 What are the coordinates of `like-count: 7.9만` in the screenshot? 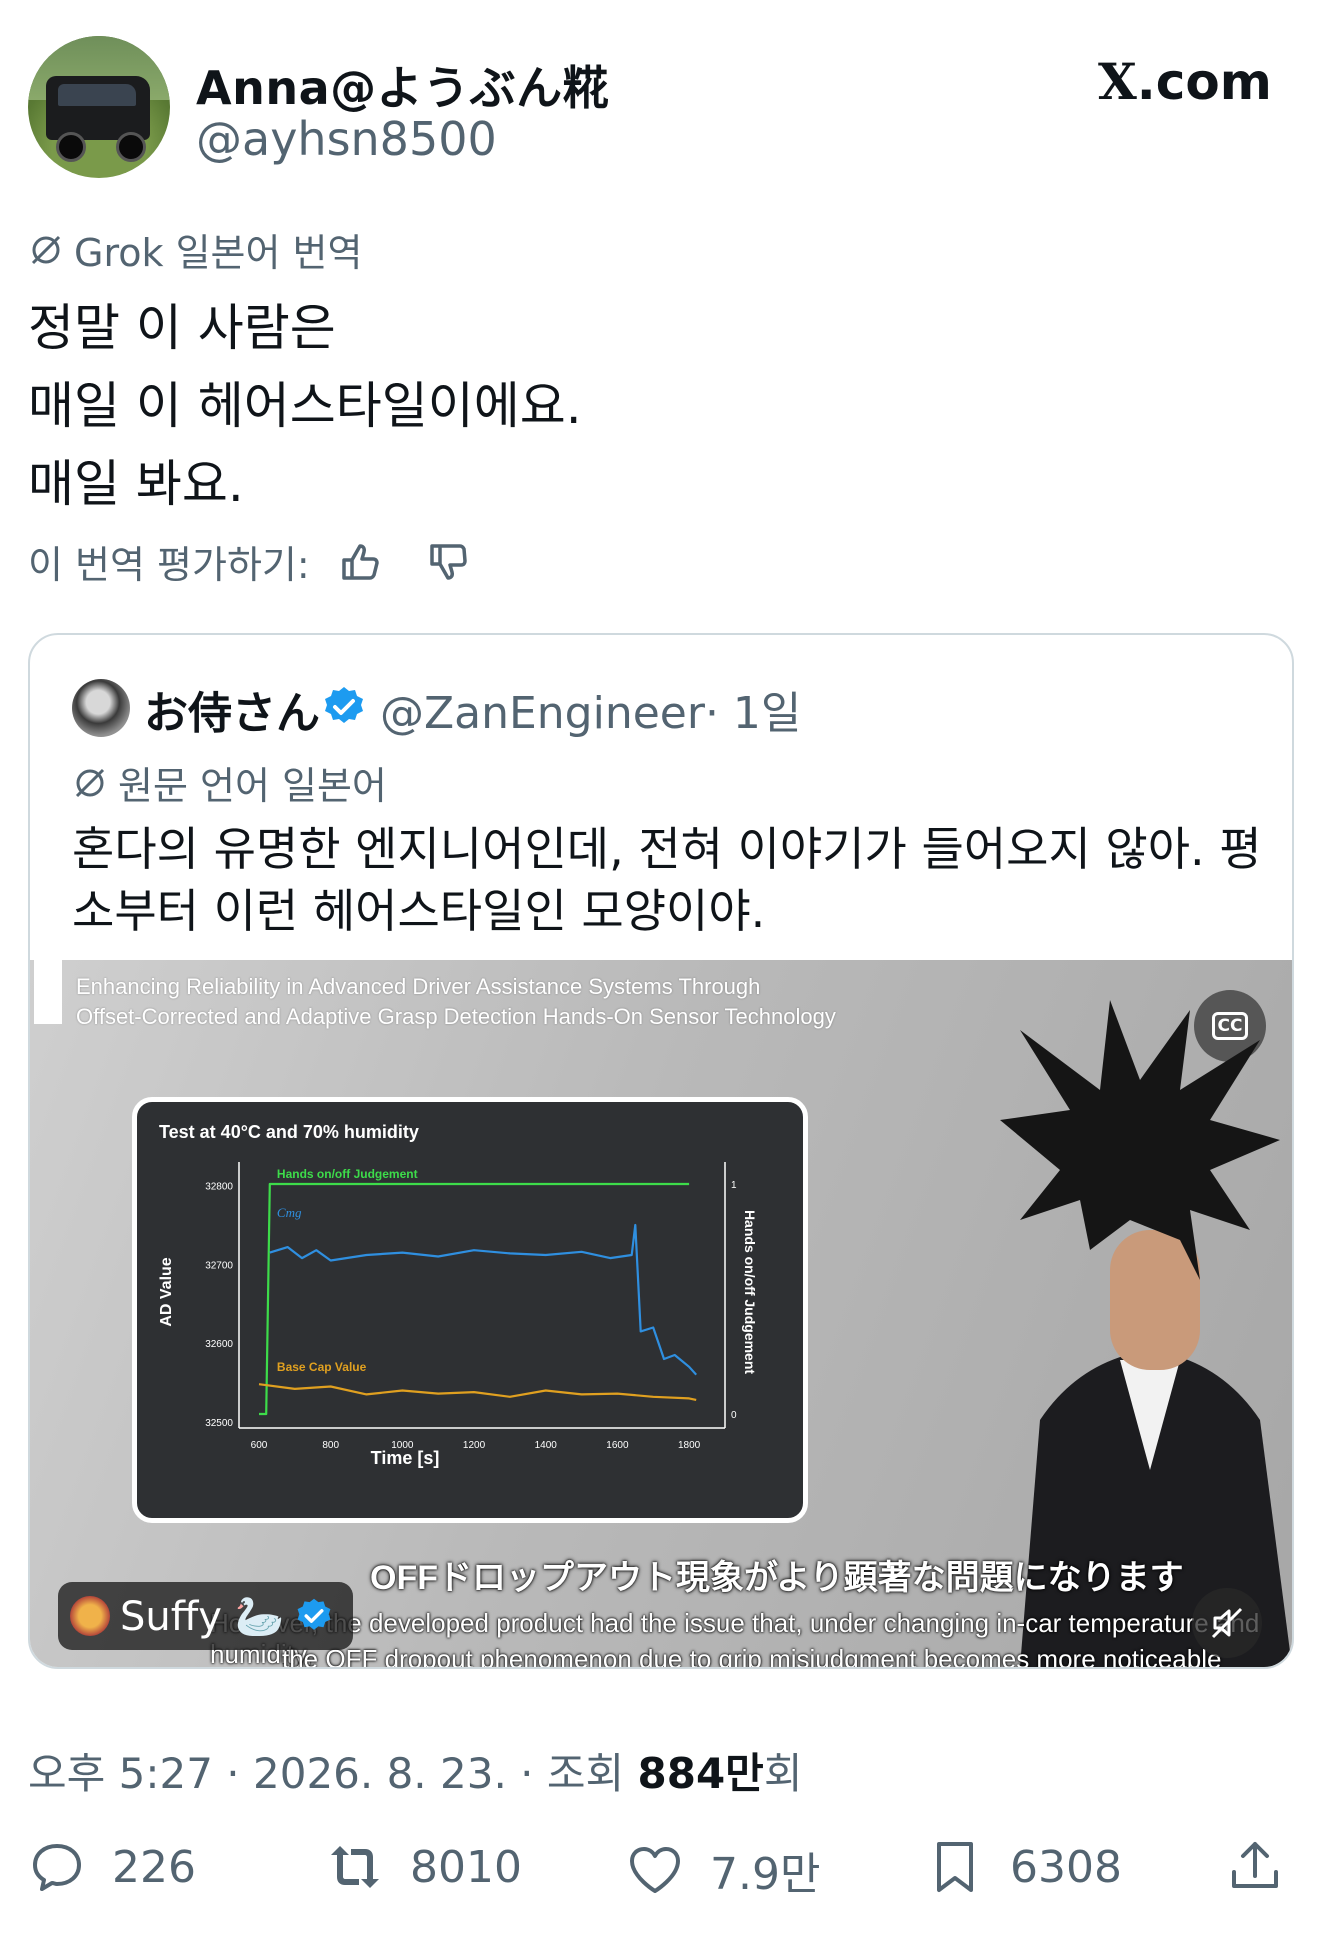 It's located at (765, 1874).